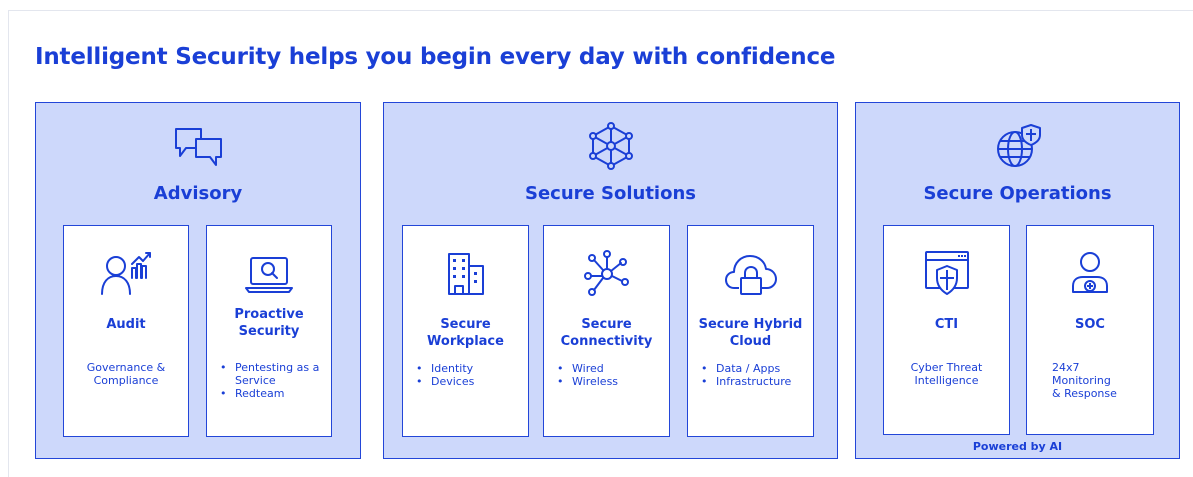 The width and height of the screenshot is (1193, 477). I want to click on card-title: CTI, so click(946, 324).